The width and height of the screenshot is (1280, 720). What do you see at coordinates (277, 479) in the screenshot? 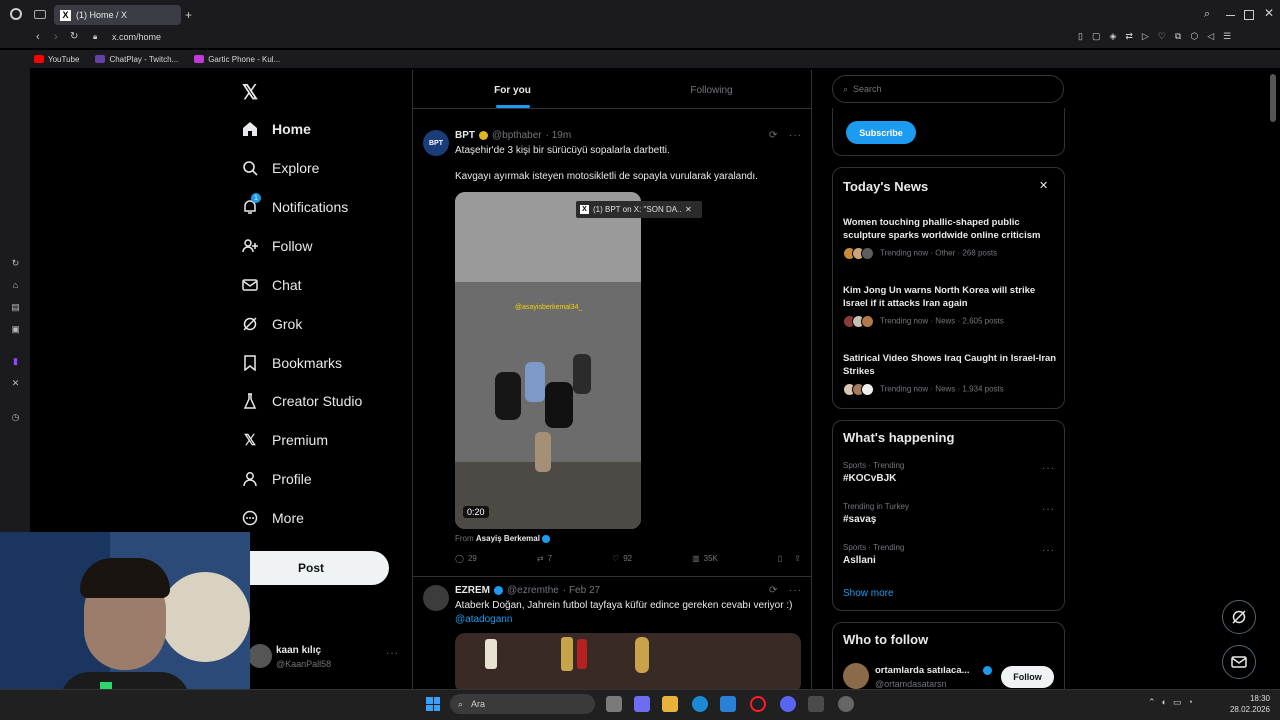
I see `nav-profile: Profile` at bounding box center [277, 479].